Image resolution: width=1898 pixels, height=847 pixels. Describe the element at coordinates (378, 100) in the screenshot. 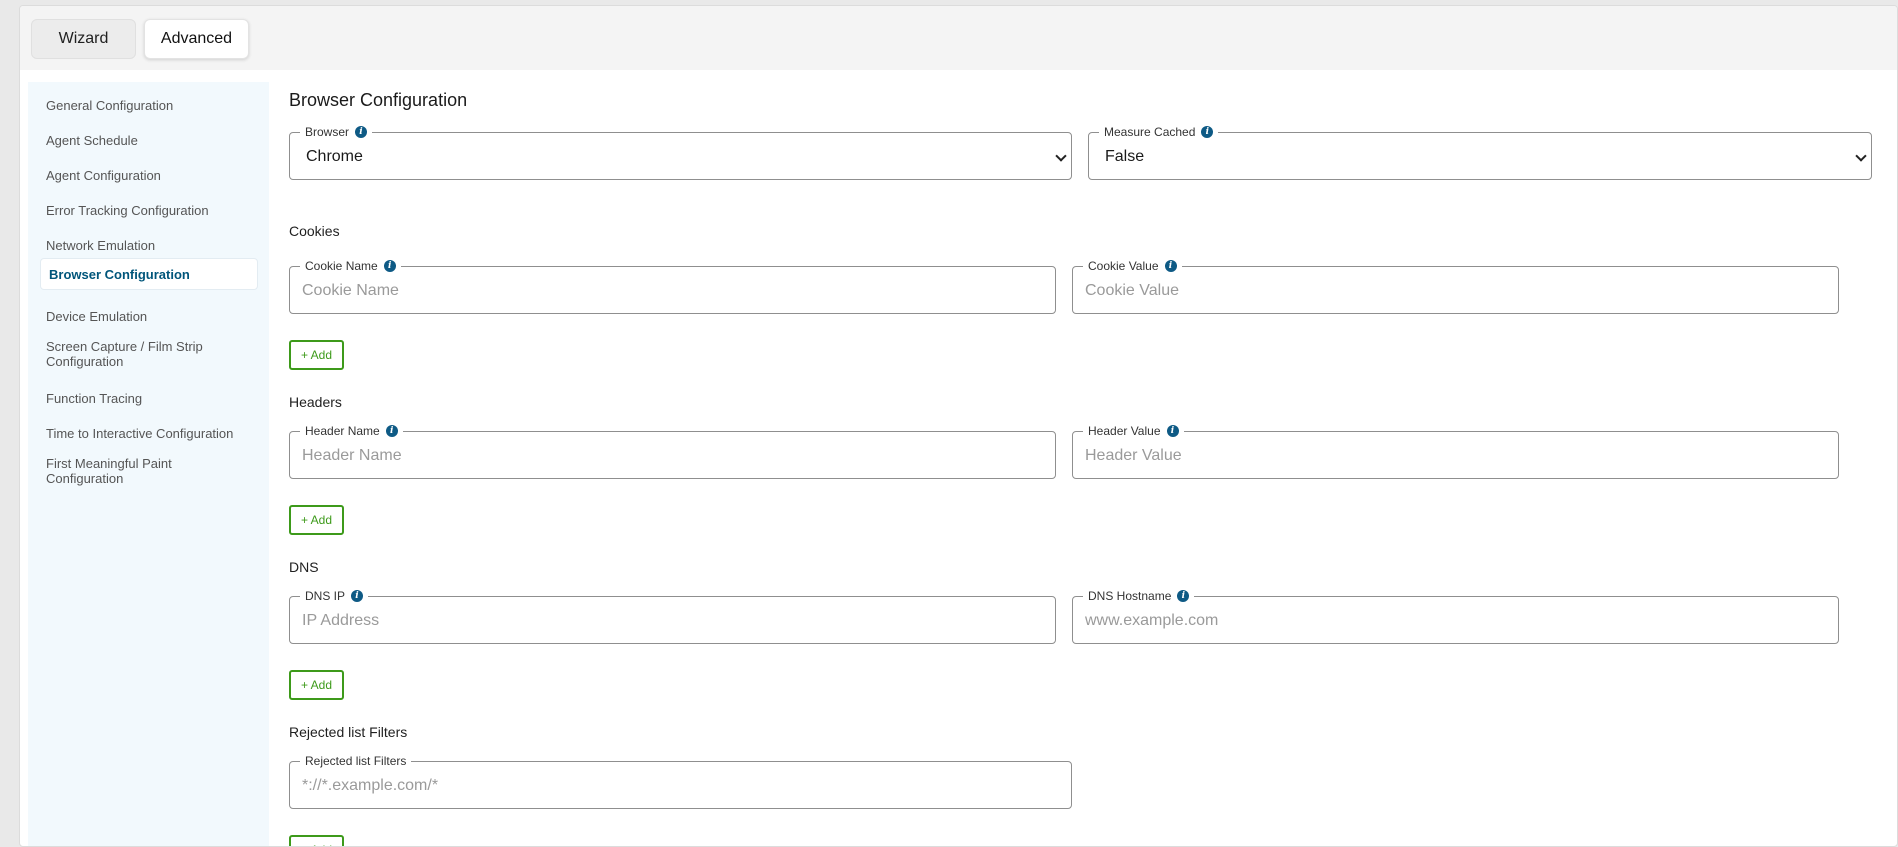

I see `page-title: Browser Configuration` at that location.